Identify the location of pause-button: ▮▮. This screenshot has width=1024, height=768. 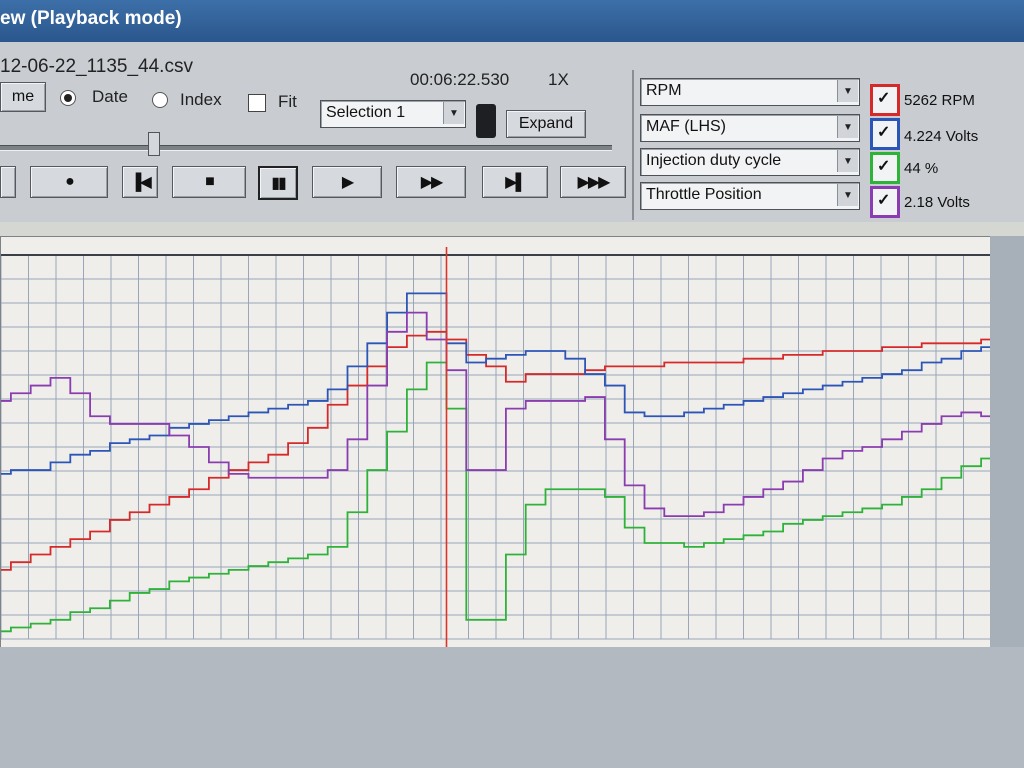
(278, 183).